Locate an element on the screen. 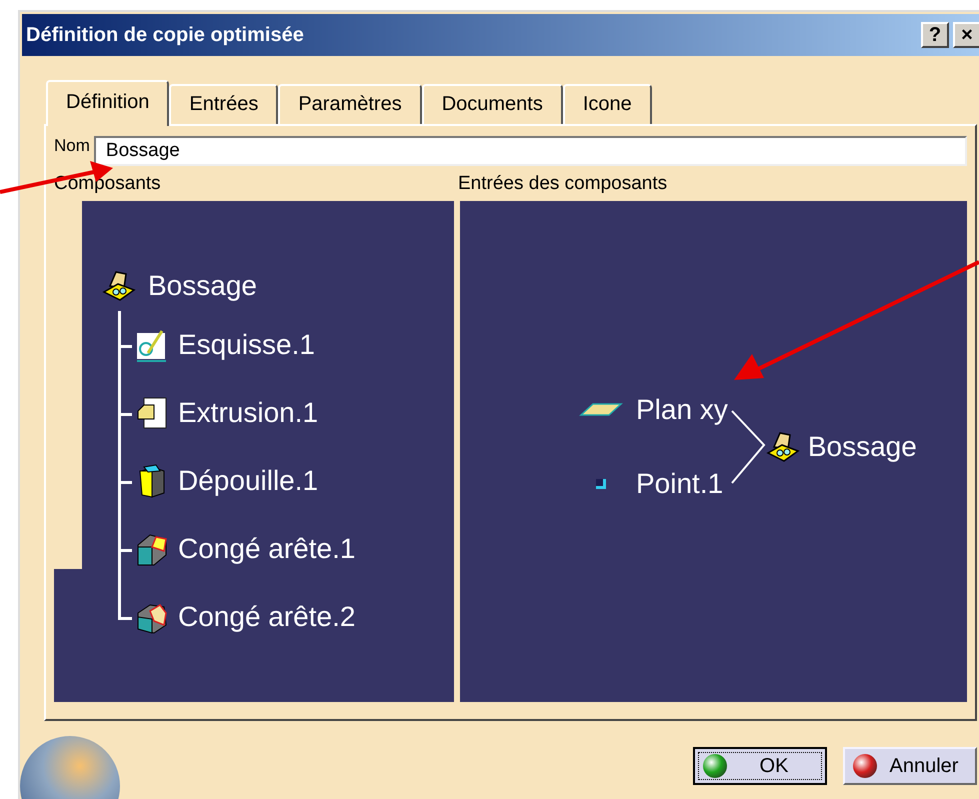  input-item: Point.1 is located at coordinates (680, 484).